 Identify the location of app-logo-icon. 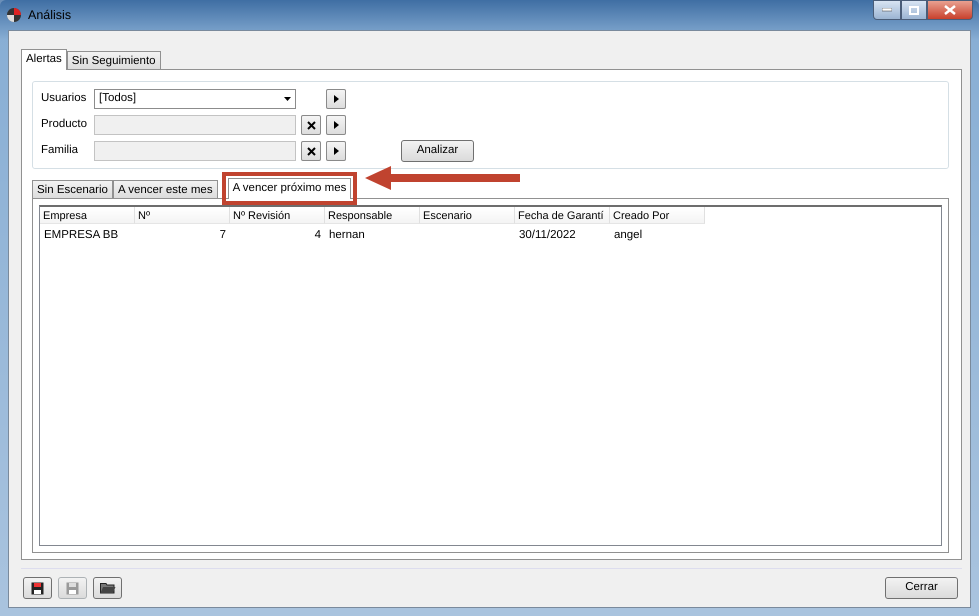
(14, 15).